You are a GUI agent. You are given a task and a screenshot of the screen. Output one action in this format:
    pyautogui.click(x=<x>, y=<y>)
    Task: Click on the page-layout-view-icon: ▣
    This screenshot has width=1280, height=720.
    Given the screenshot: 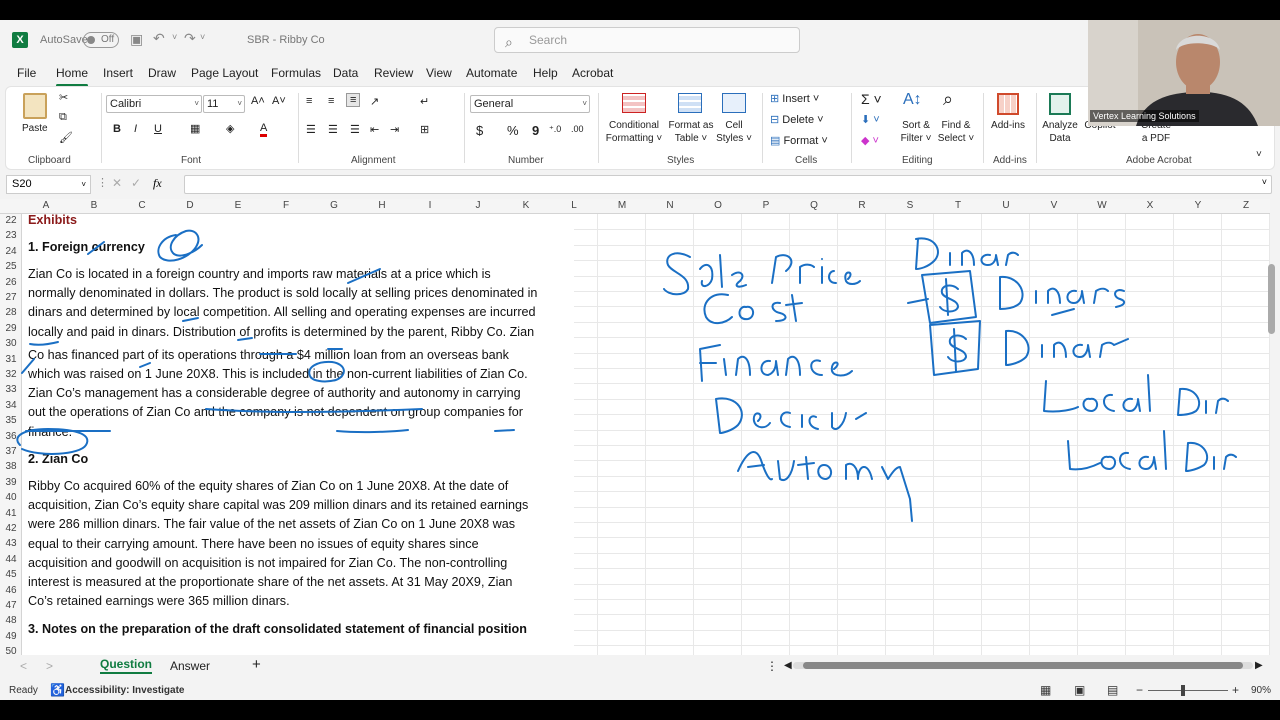 What is the action you would take?
    pyautogui.click(x=1079, y=690)
    